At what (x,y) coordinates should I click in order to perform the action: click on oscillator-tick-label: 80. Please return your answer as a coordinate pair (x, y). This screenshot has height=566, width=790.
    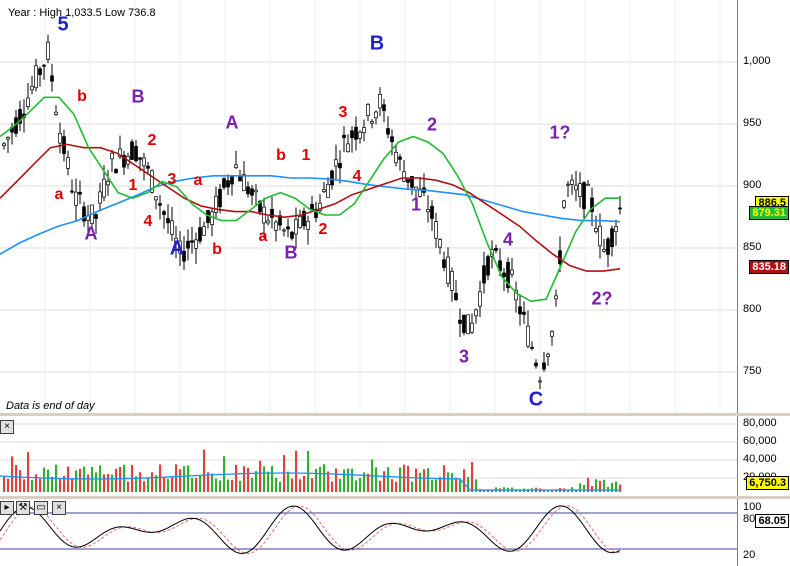
    Looking at the image, I should click on (749, 519).